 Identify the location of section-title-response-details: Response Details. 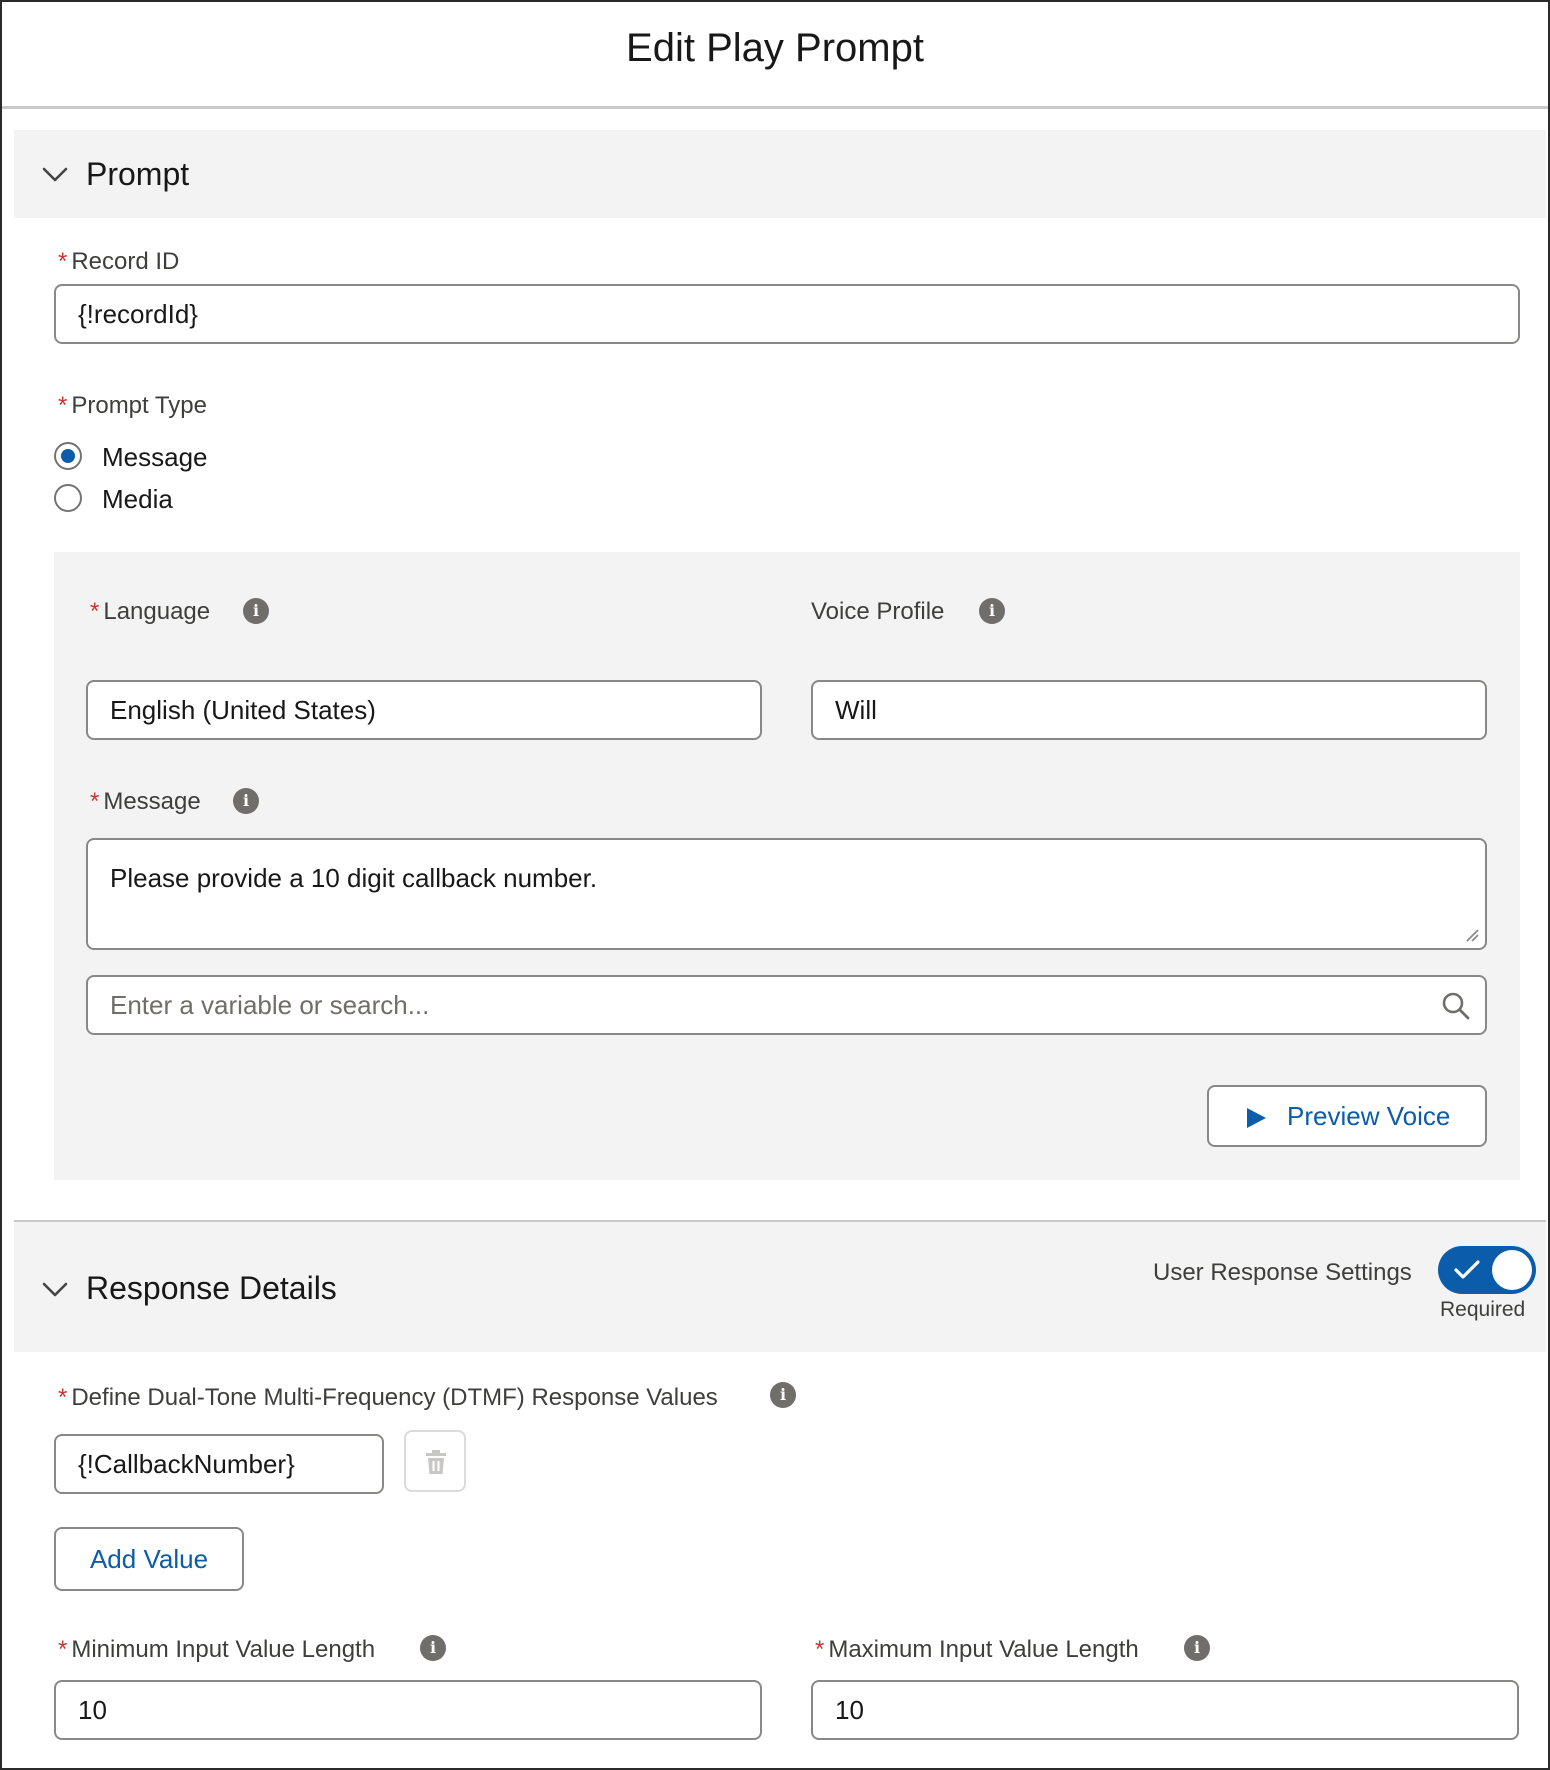
(211, 1288).